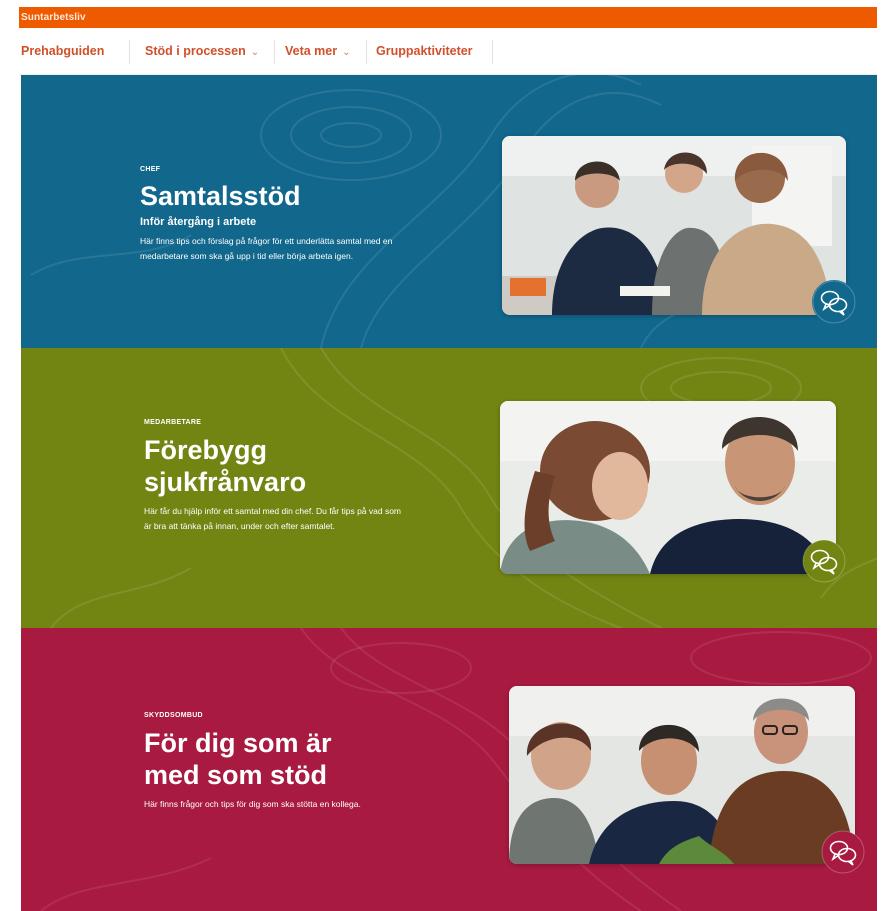  I want to click on nav-item-prehabguiden: Prehabguiden, so click(62, 51).